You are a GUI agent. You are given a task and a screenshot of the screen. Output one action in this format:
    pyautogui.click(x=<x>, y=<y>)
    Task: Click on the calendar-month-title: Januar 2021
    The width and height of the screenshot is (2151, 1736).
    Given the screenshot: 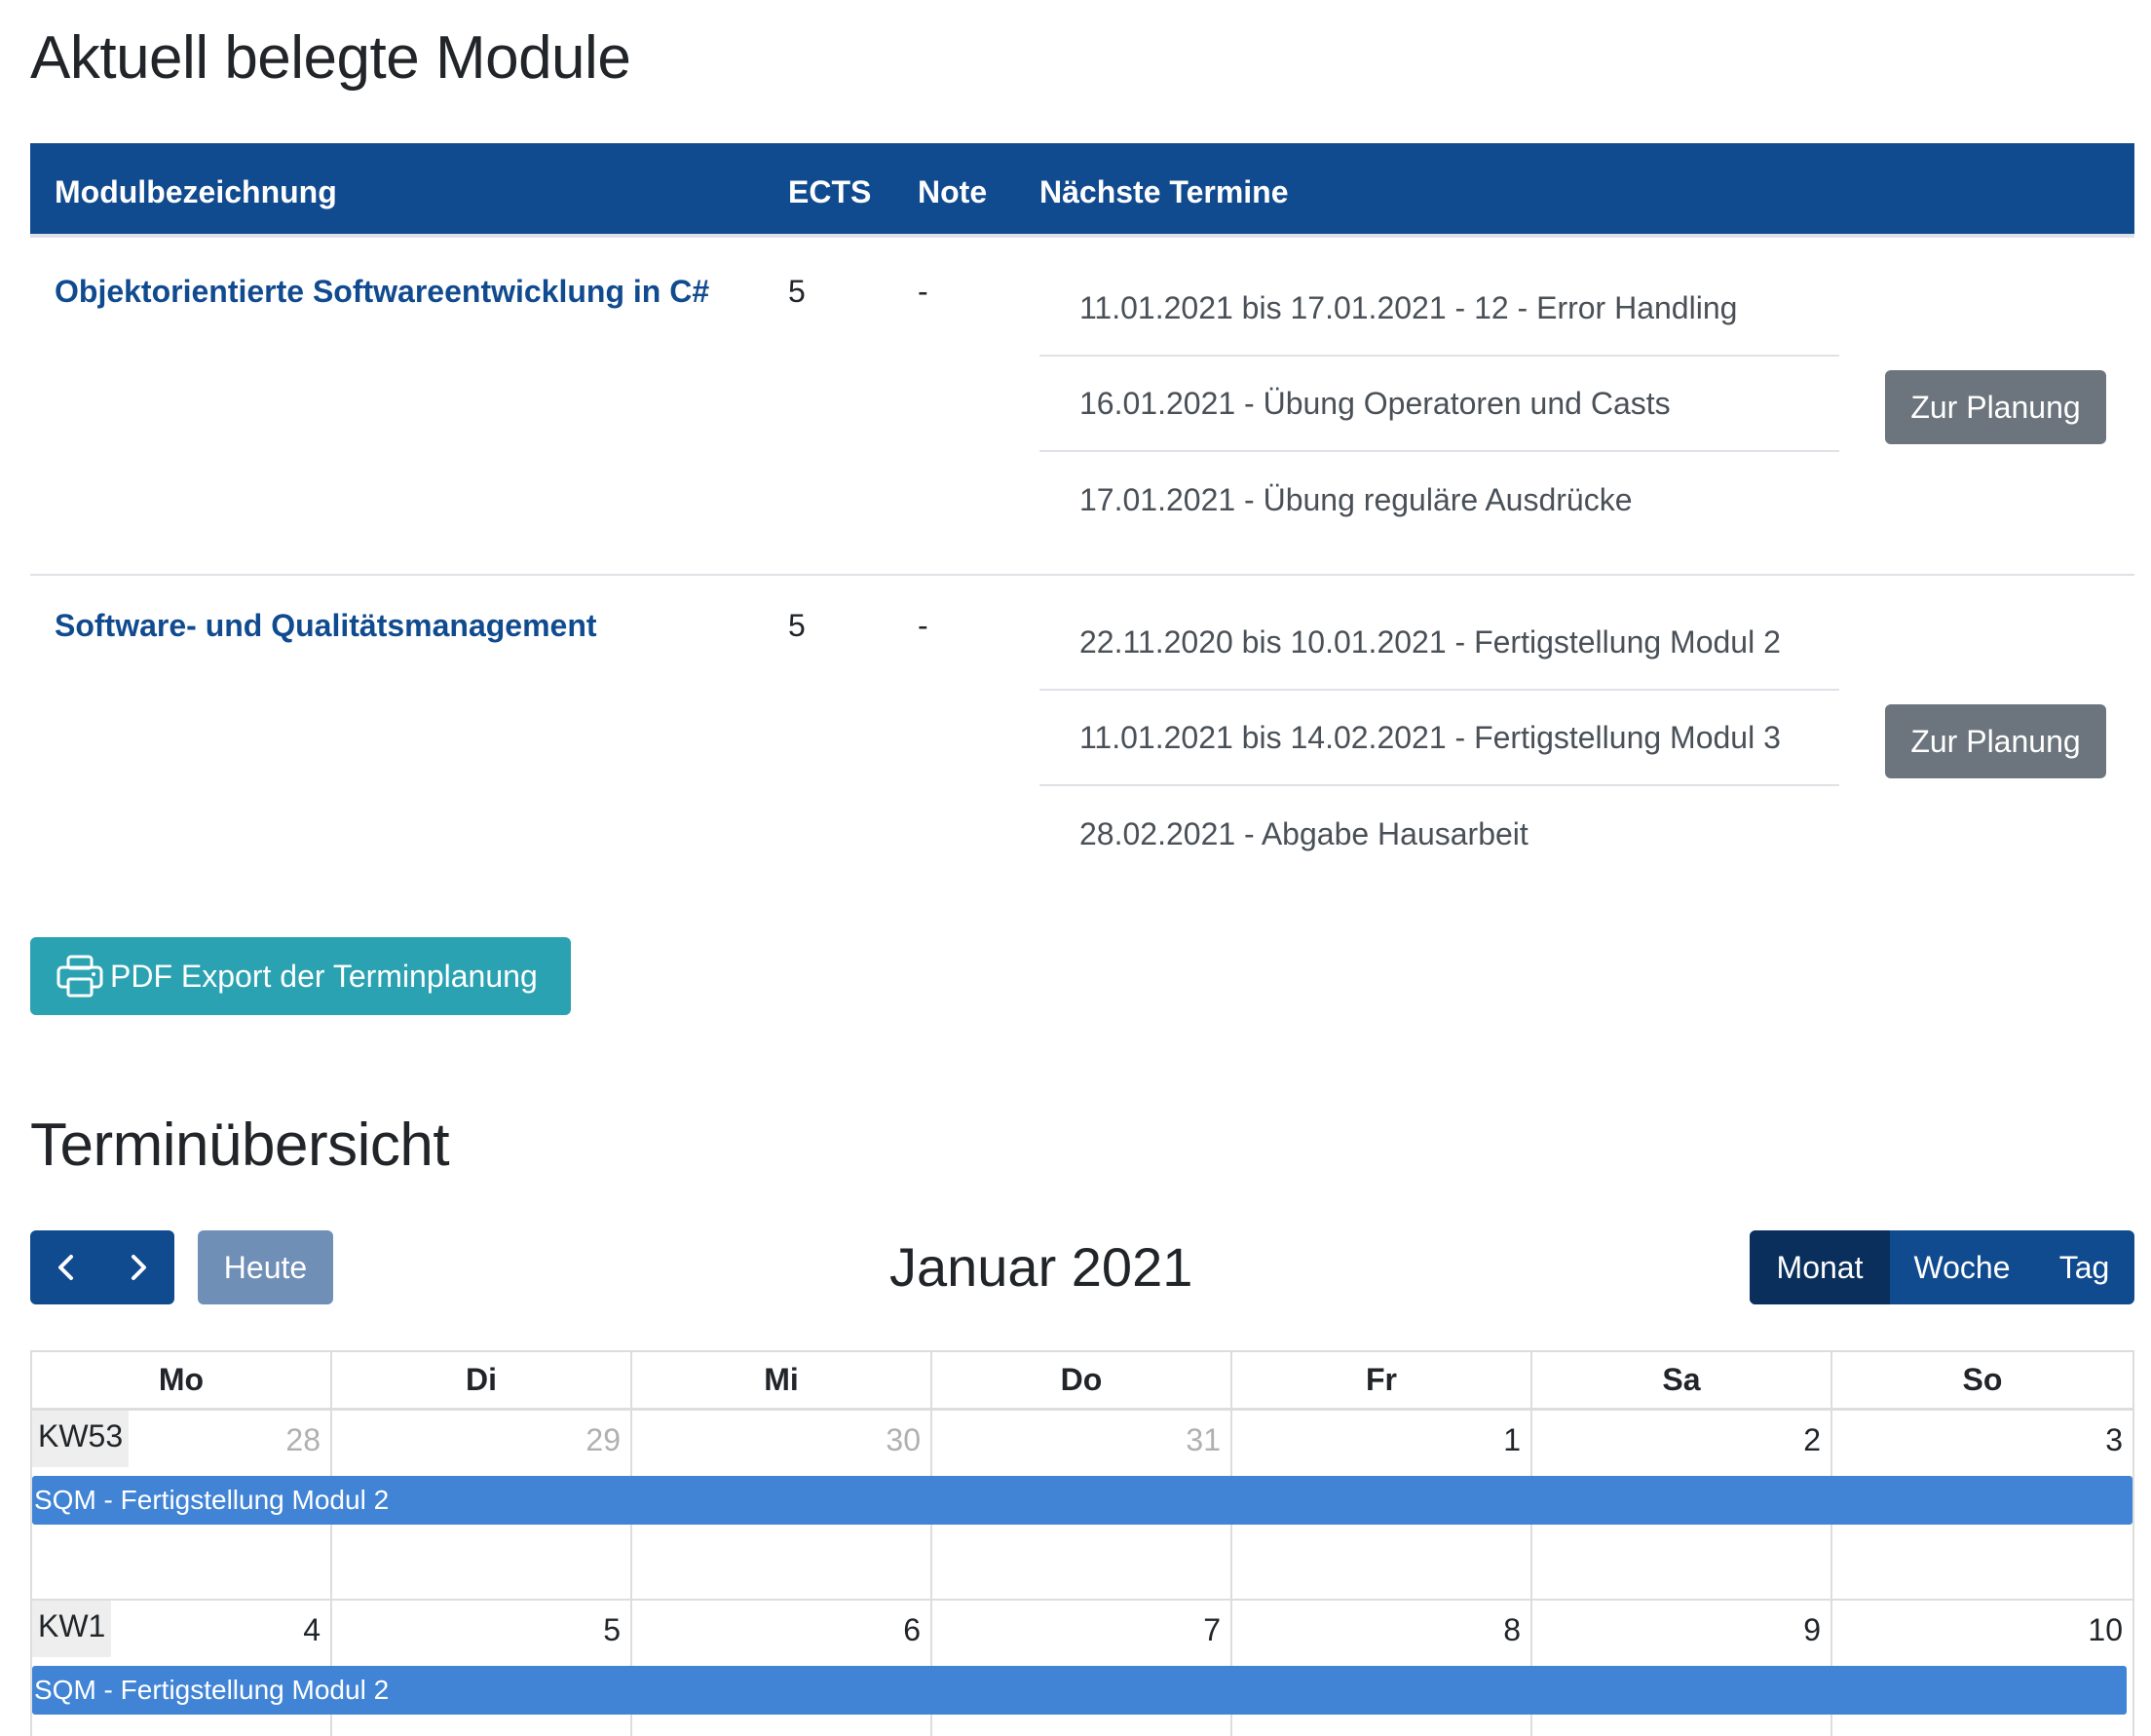 What is the action you would take?
    pyautogui.click(x=1041, y=1267)
    